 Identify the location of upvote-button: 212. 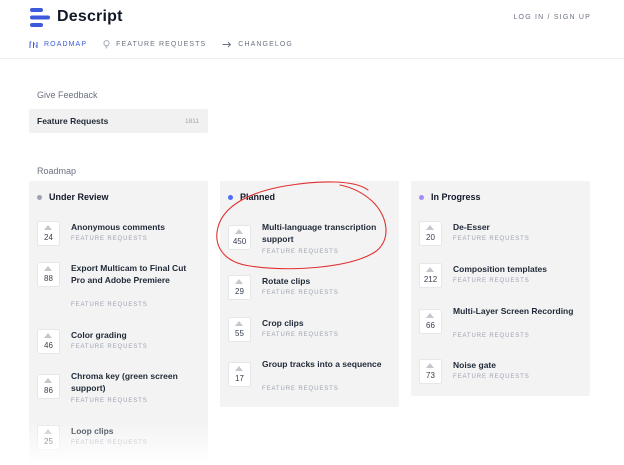
(430, 275).